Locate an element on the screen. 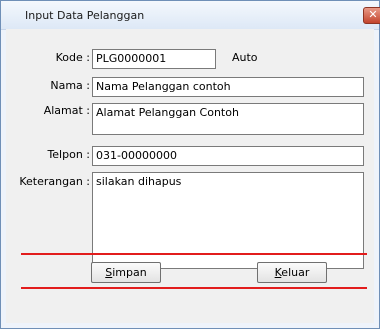  kode-label: Kode : is located at coordinates (72, 57).